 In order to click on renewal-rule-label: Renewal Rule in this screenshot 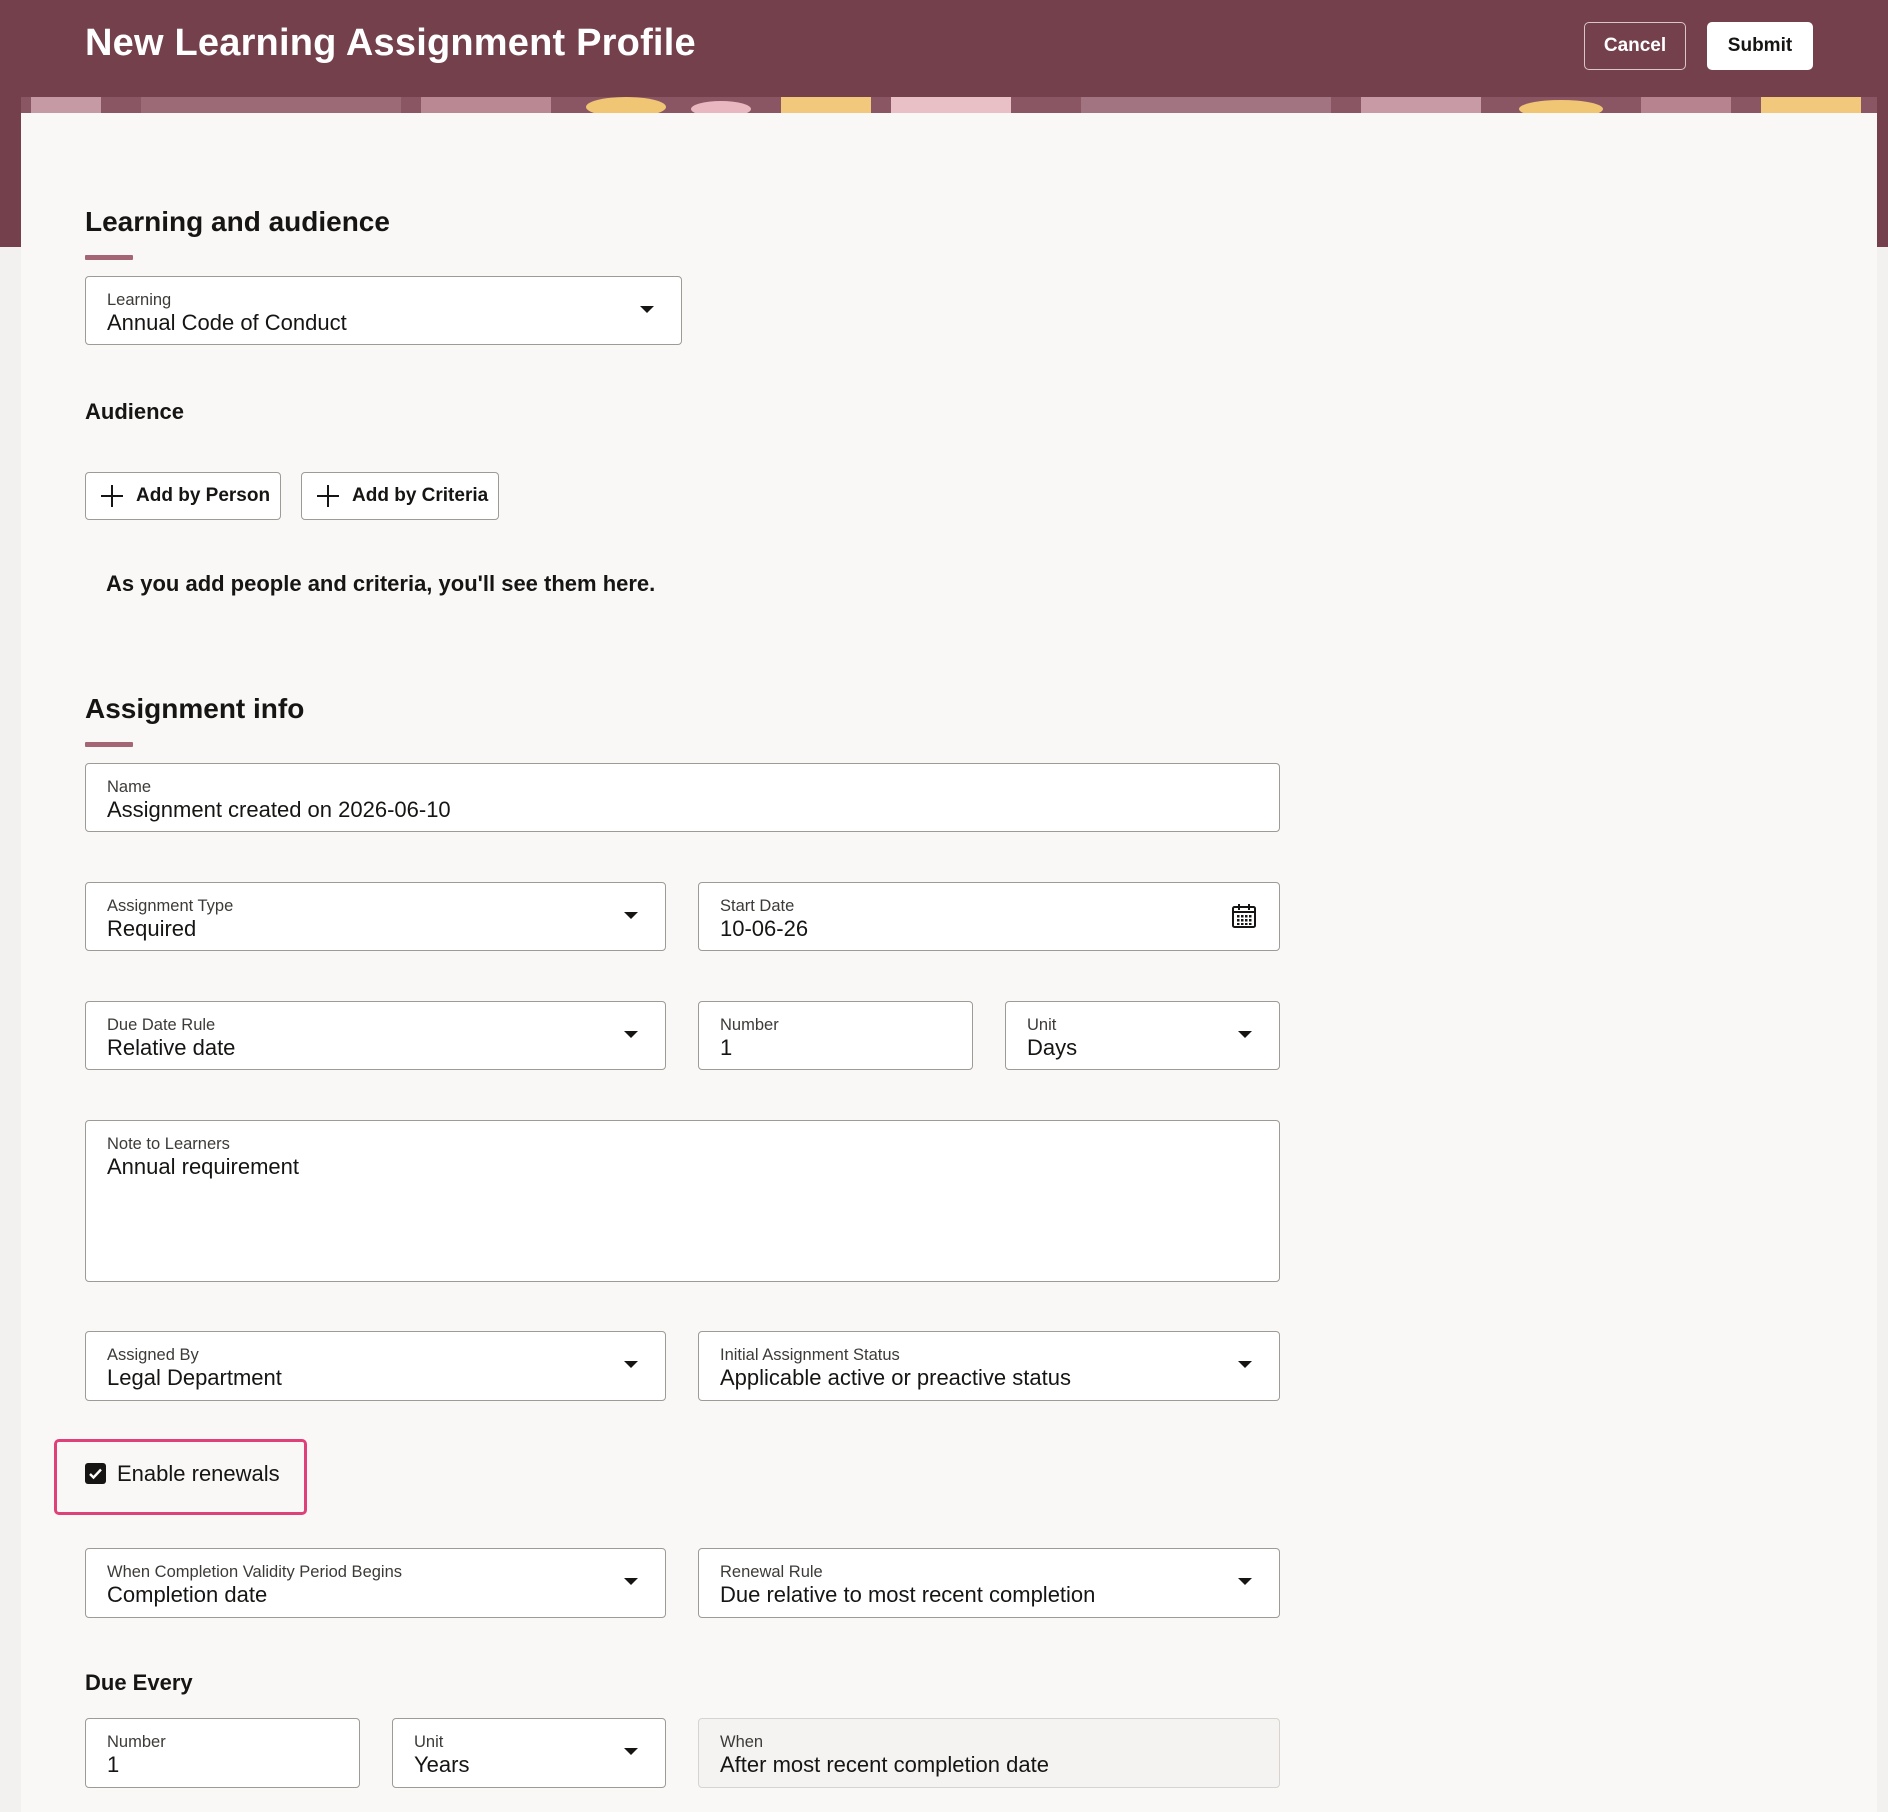, I will do `click(771, 1572)`.